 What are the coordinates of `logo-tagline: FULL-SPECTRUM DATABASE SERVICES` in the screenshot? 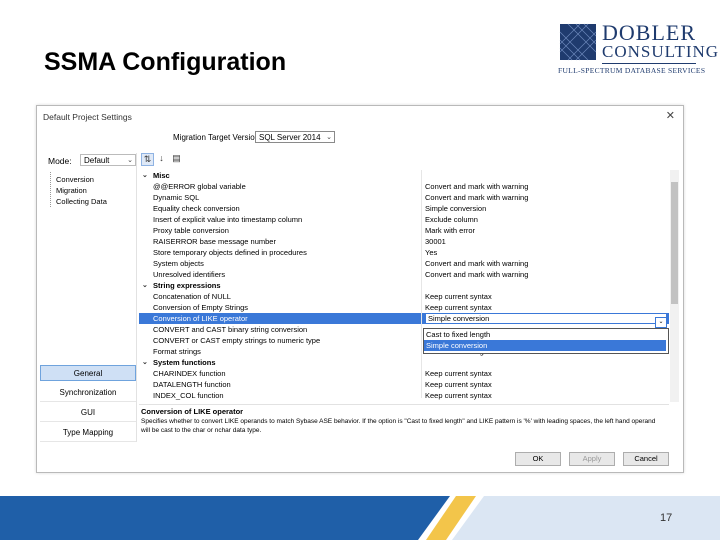 It's located at (632, 70).